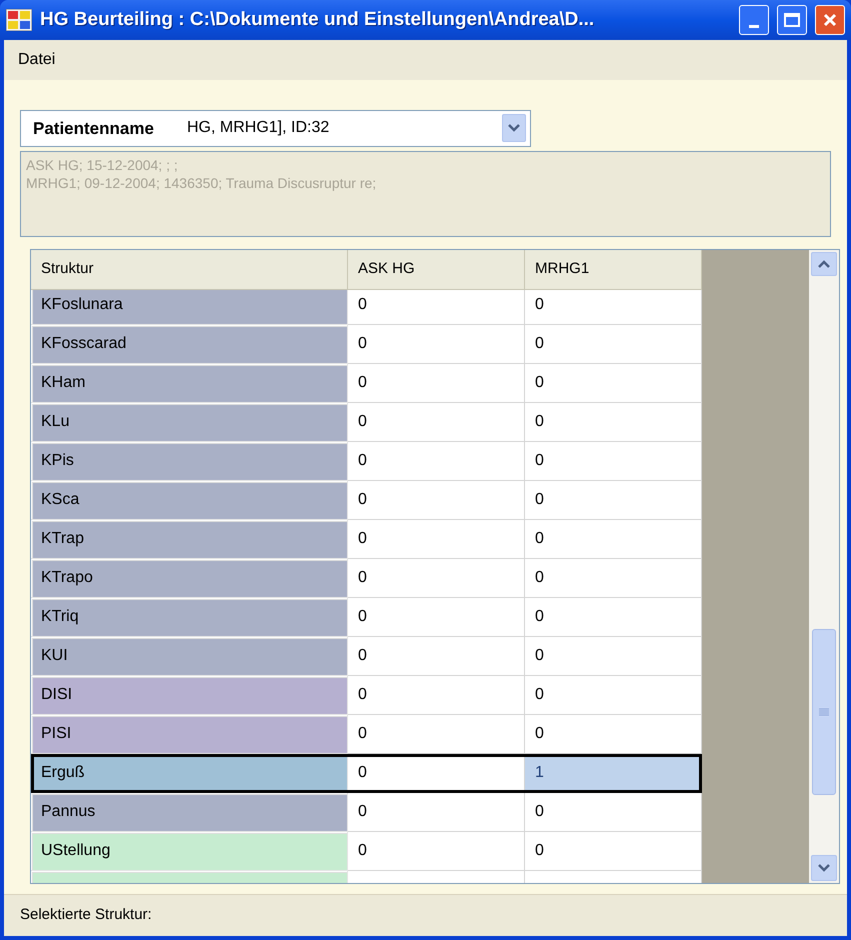 The height and width of the screenshot is (940, 851). I want to click on maximize-button, so click(792, 20).